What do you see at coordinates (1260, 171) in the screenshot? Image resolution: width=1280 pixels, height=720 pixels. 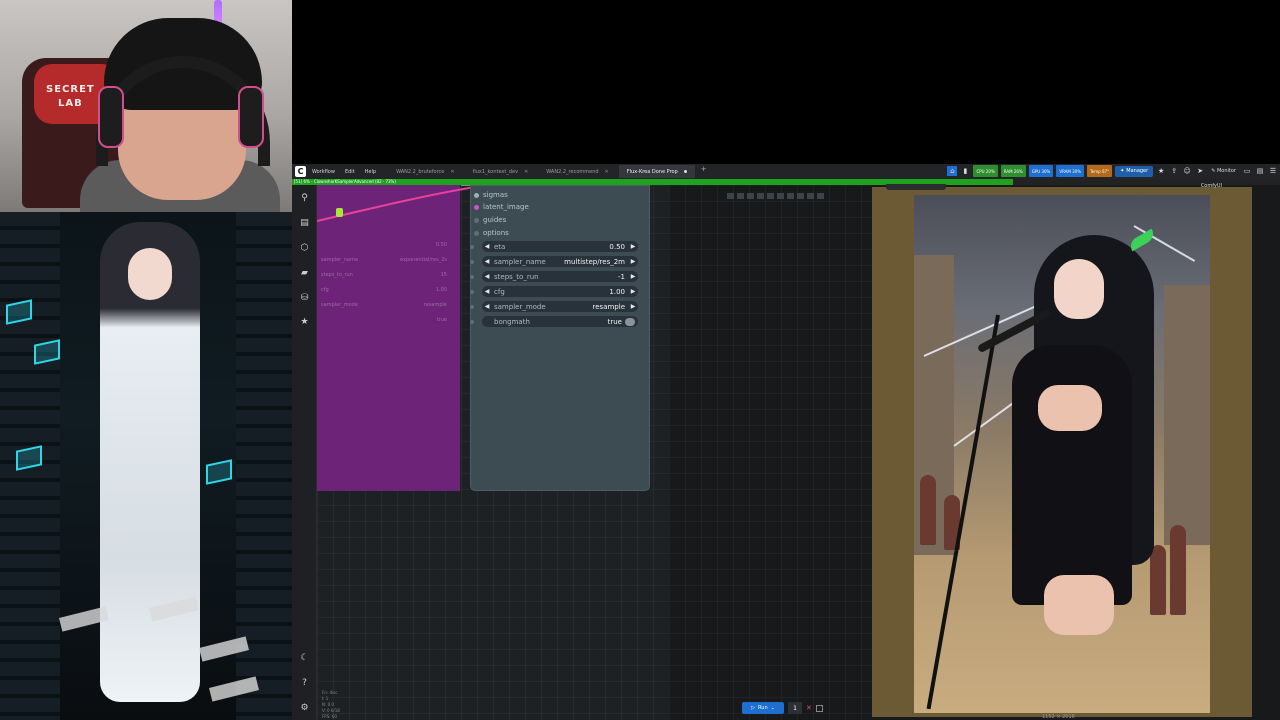 I see `layout-icon: ▤` at bounding box center [1260, 171].